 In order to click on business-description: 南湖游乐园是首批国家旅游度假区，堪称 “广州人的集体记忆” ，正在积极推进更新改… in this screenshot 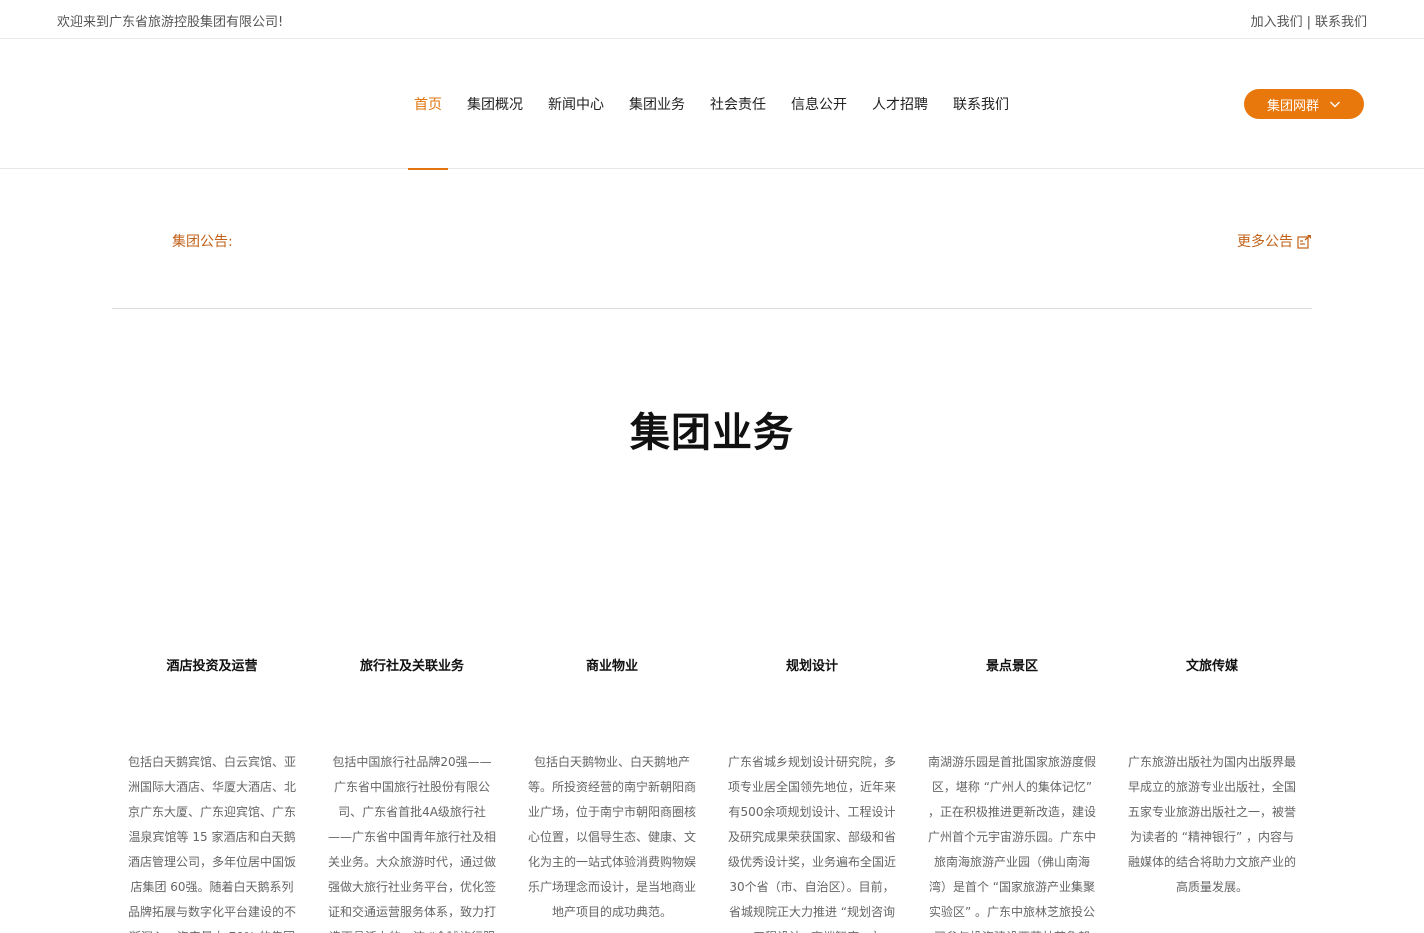, I will do `click(1011, 844)`.